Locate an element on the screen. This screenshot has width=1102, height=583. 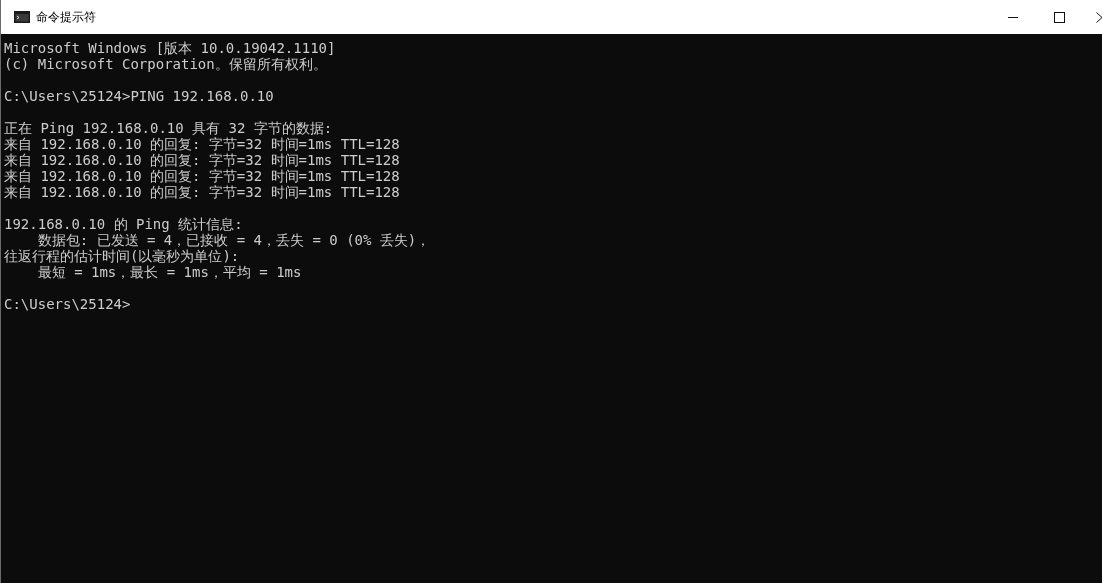
console-app-icon is located at coordinates (22, 17).